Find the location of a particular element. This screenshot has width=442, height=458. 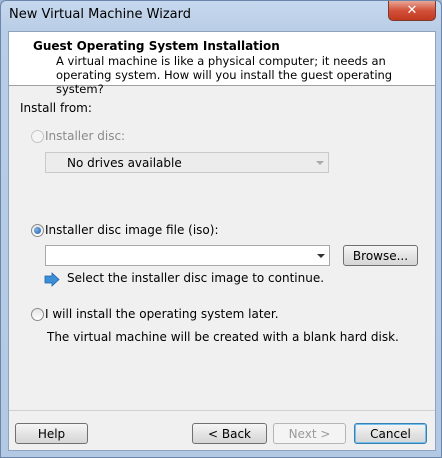

back-button-label: < Back is located at coordinates (229, 433).